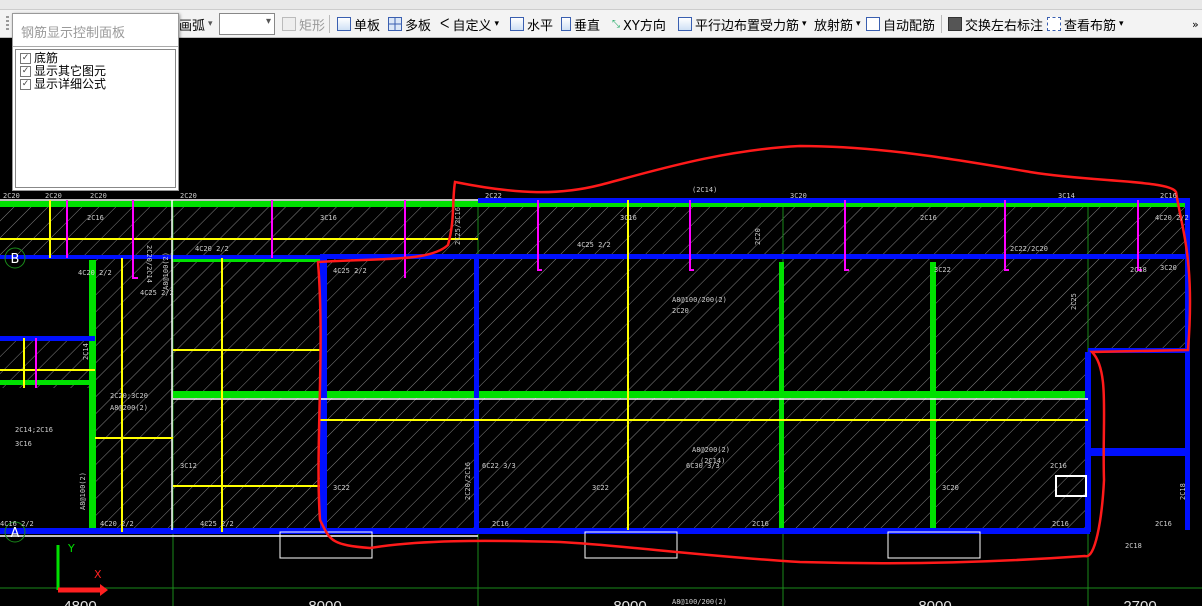 The image size is (1202, 606). I want to click on single-slab-icon, so click(344, 24).